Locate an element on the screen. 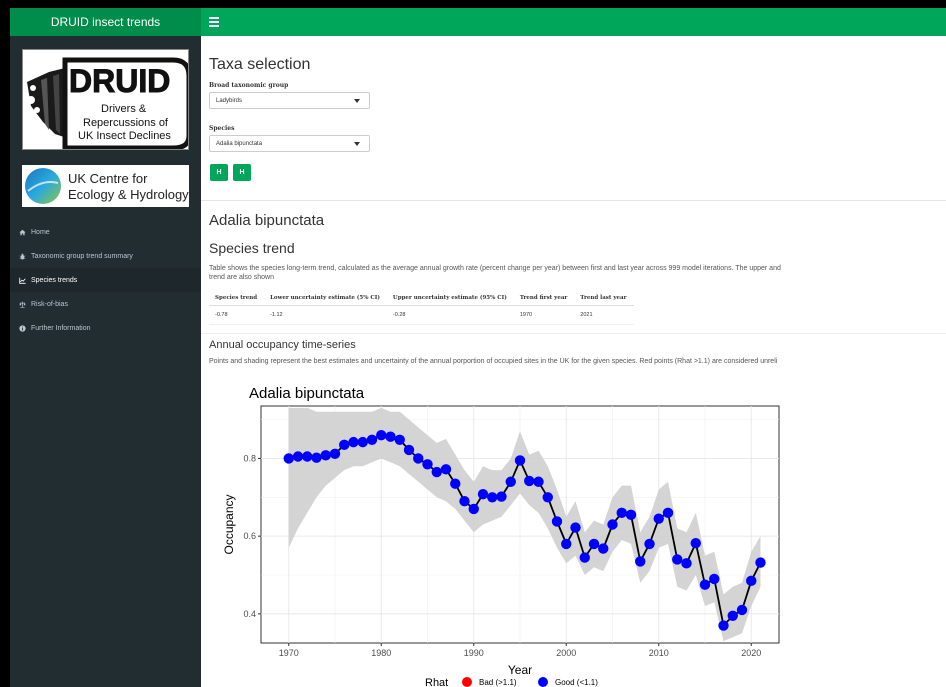  x-tick-label: 1990 is located at coordinates (474, 653).